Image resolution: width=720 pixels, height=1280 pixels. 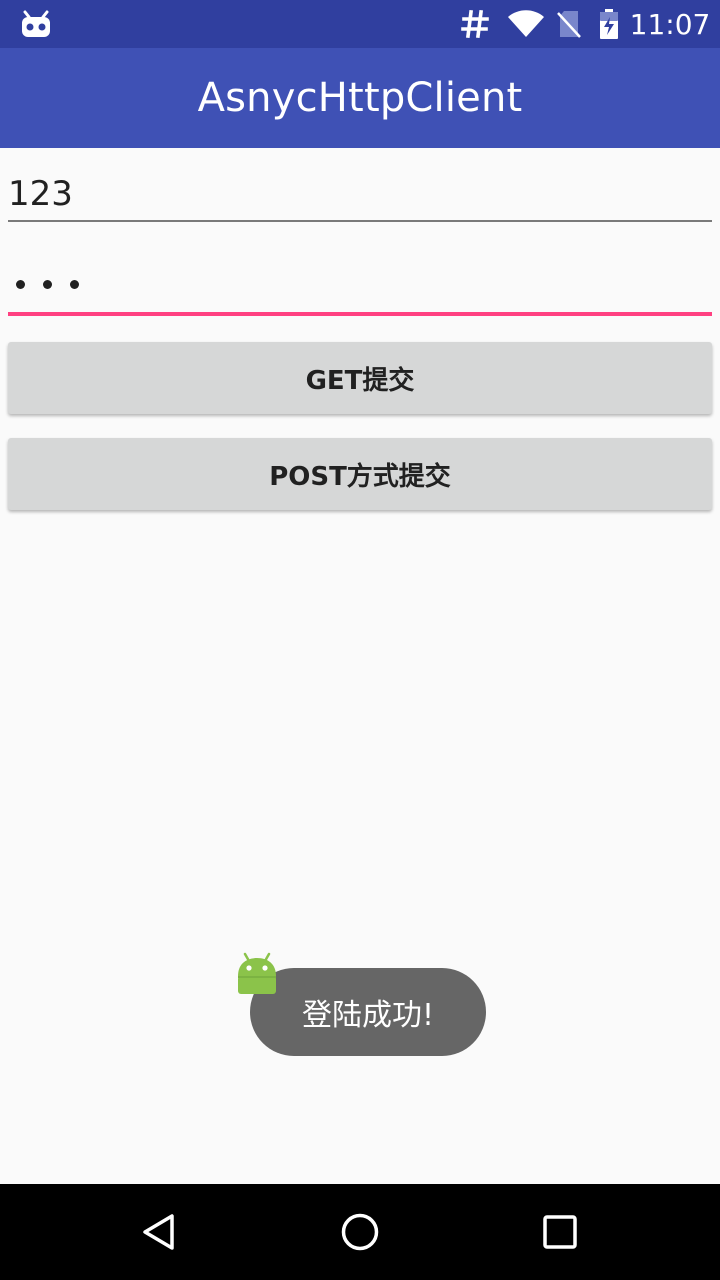 I want to click on password-mask, so click(x=47, y=284).